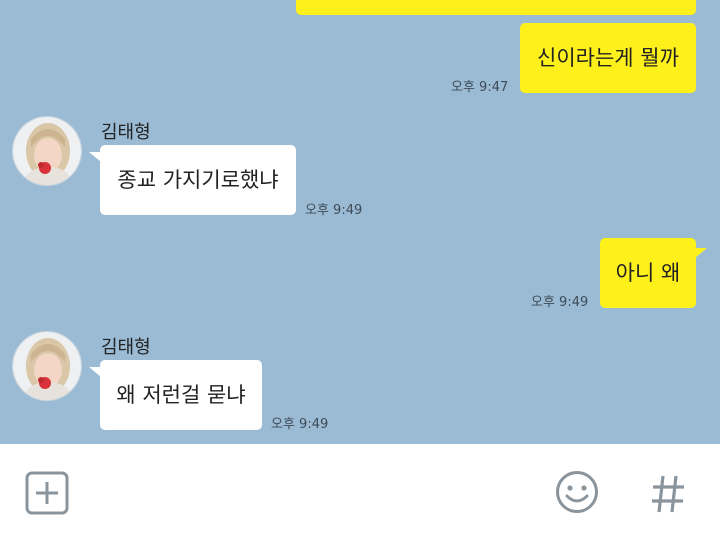 The width and height of the screenshot is (720, 540). I want to click on hash-icon, so click(668, 496).